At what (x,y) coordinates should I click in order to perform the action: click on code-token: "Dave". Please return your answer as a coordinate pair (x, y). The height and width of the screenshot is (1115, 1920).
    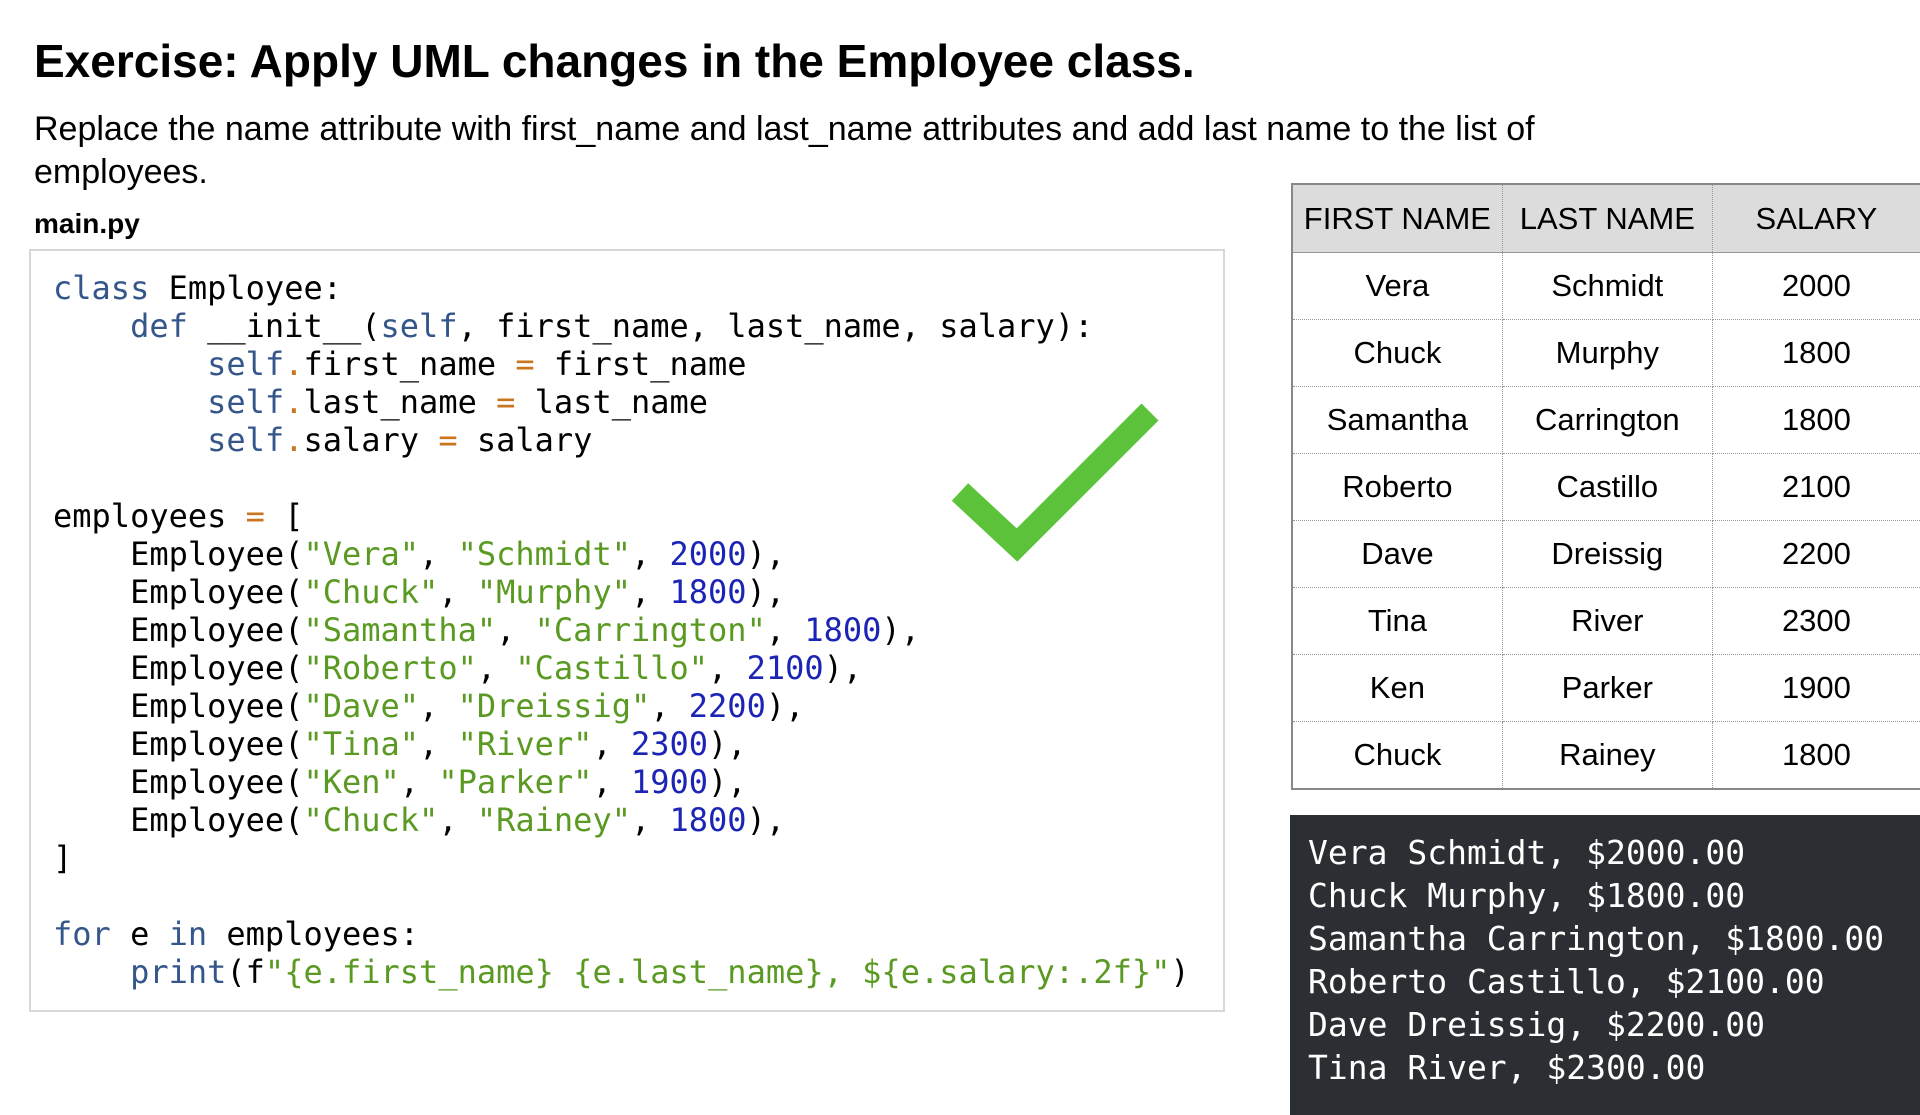
    Looking at the image, I should click on (361, 706).